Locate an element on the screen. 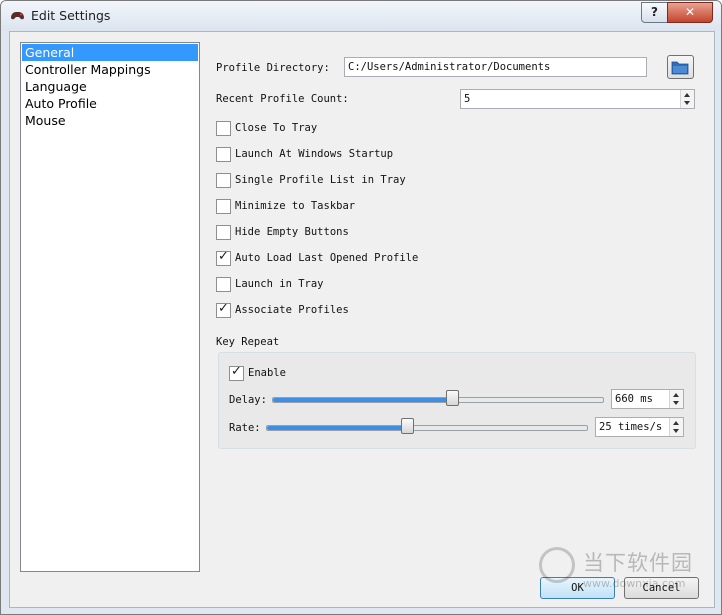 Image resolution: width=722 pixels, height=615 pixels. help-button: ? is located at coordinates (654, 12).